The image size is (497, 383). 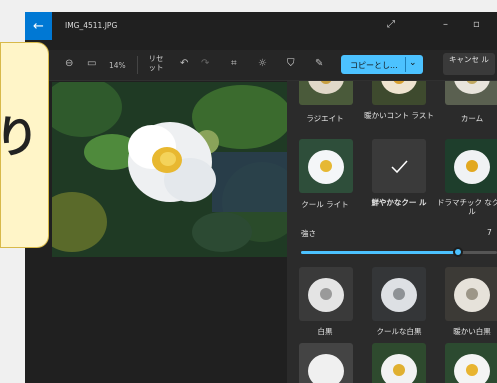 What do you see at coordinates (471, 93) in the screenshot?
I see `filter-thumb-calm` at bounding box center [471, 93].